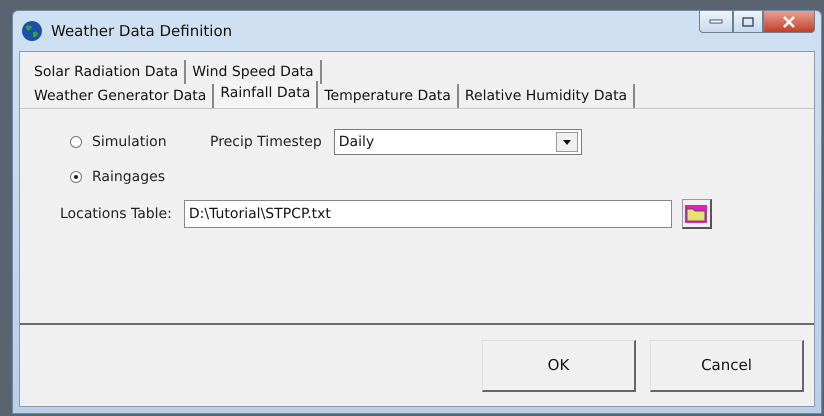 Image resolution: width=824 pixels, height=416 pixels. What do you see at coordinates (559, 366) in the screenshot?
I see `ok-button: OK` at bounding box center [559, 366].